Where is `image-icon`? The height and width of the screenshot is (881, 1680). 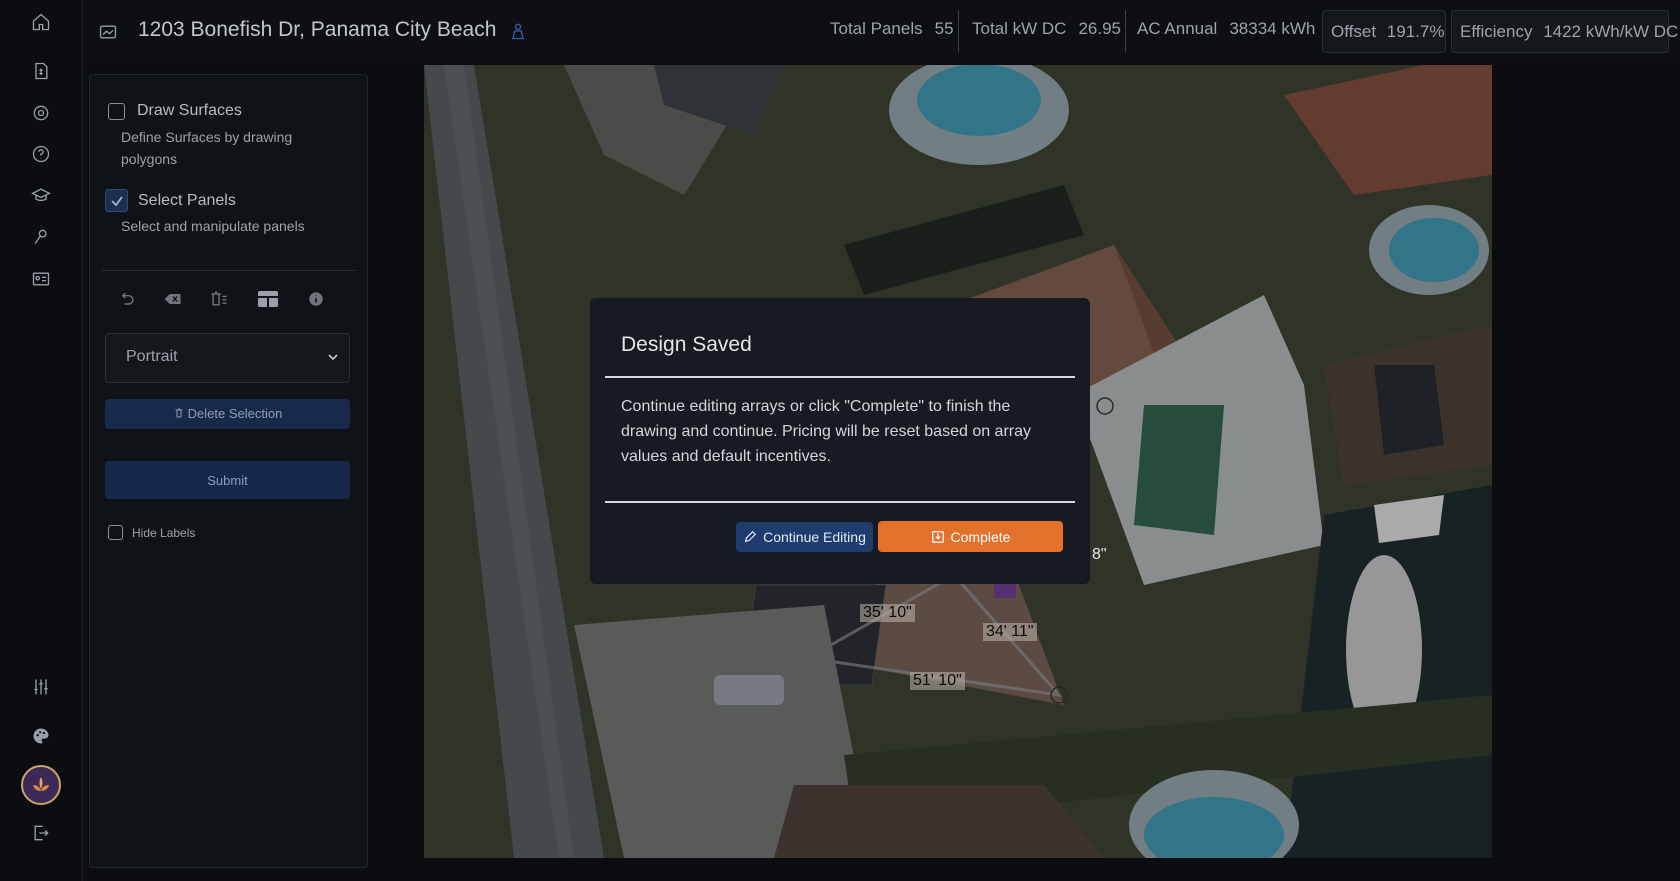
image-icon is located at coordinates (108, 32).